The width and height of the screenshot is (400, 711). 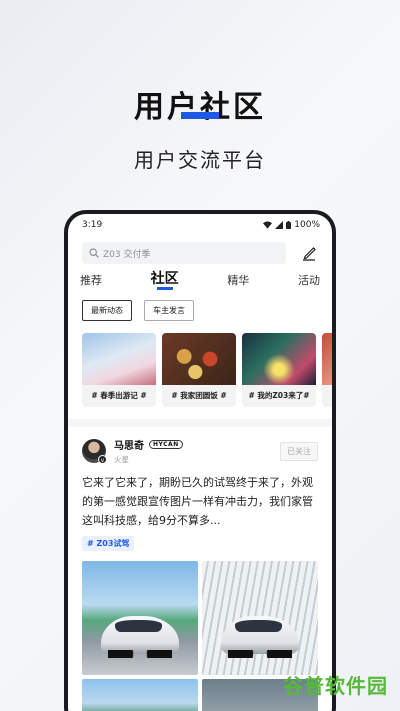 I want to click on hashtag-icon: #, so click(x=92, y=543).